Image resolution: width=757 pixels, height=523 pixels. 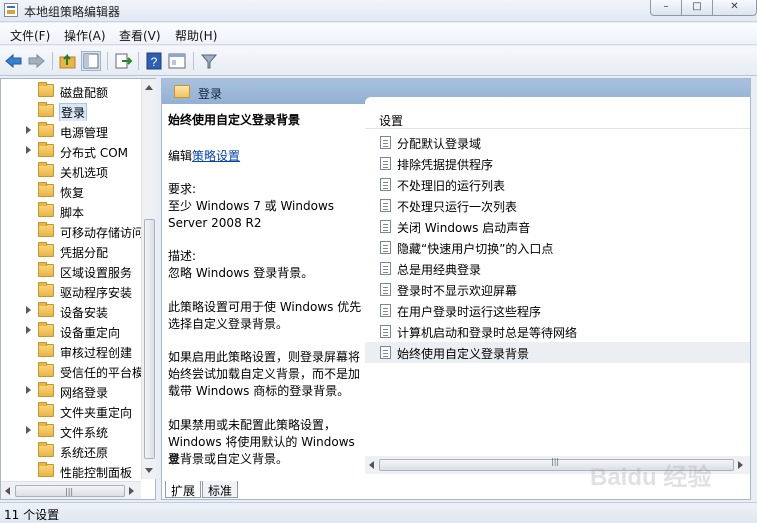 I want to click on scroll-thumb, so click(x=149, y=339).